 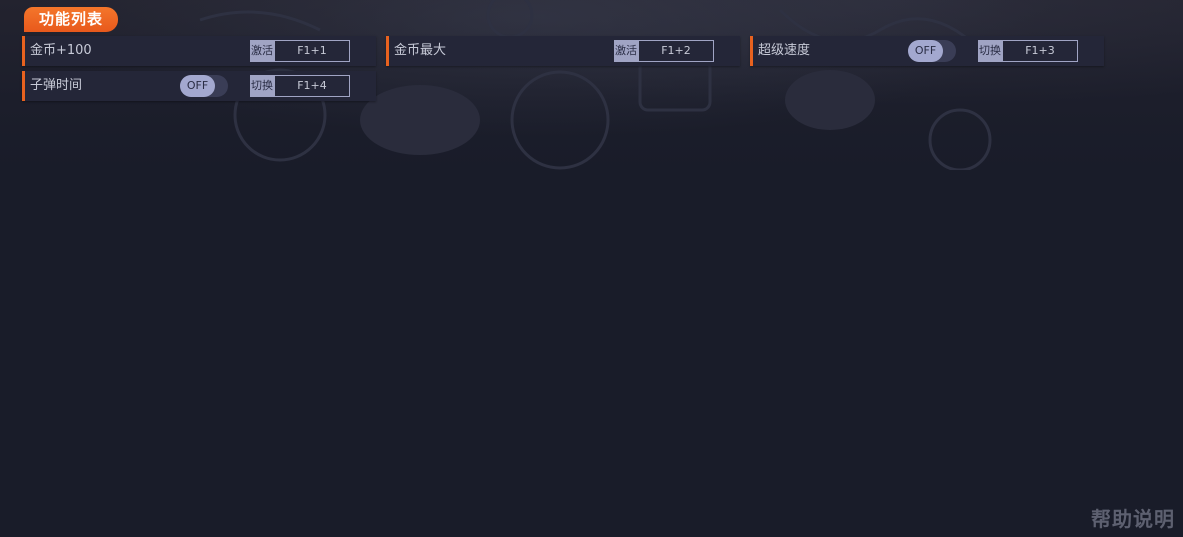 I want to click on hotkey-field: F1+2, so click(x=676, y=51).